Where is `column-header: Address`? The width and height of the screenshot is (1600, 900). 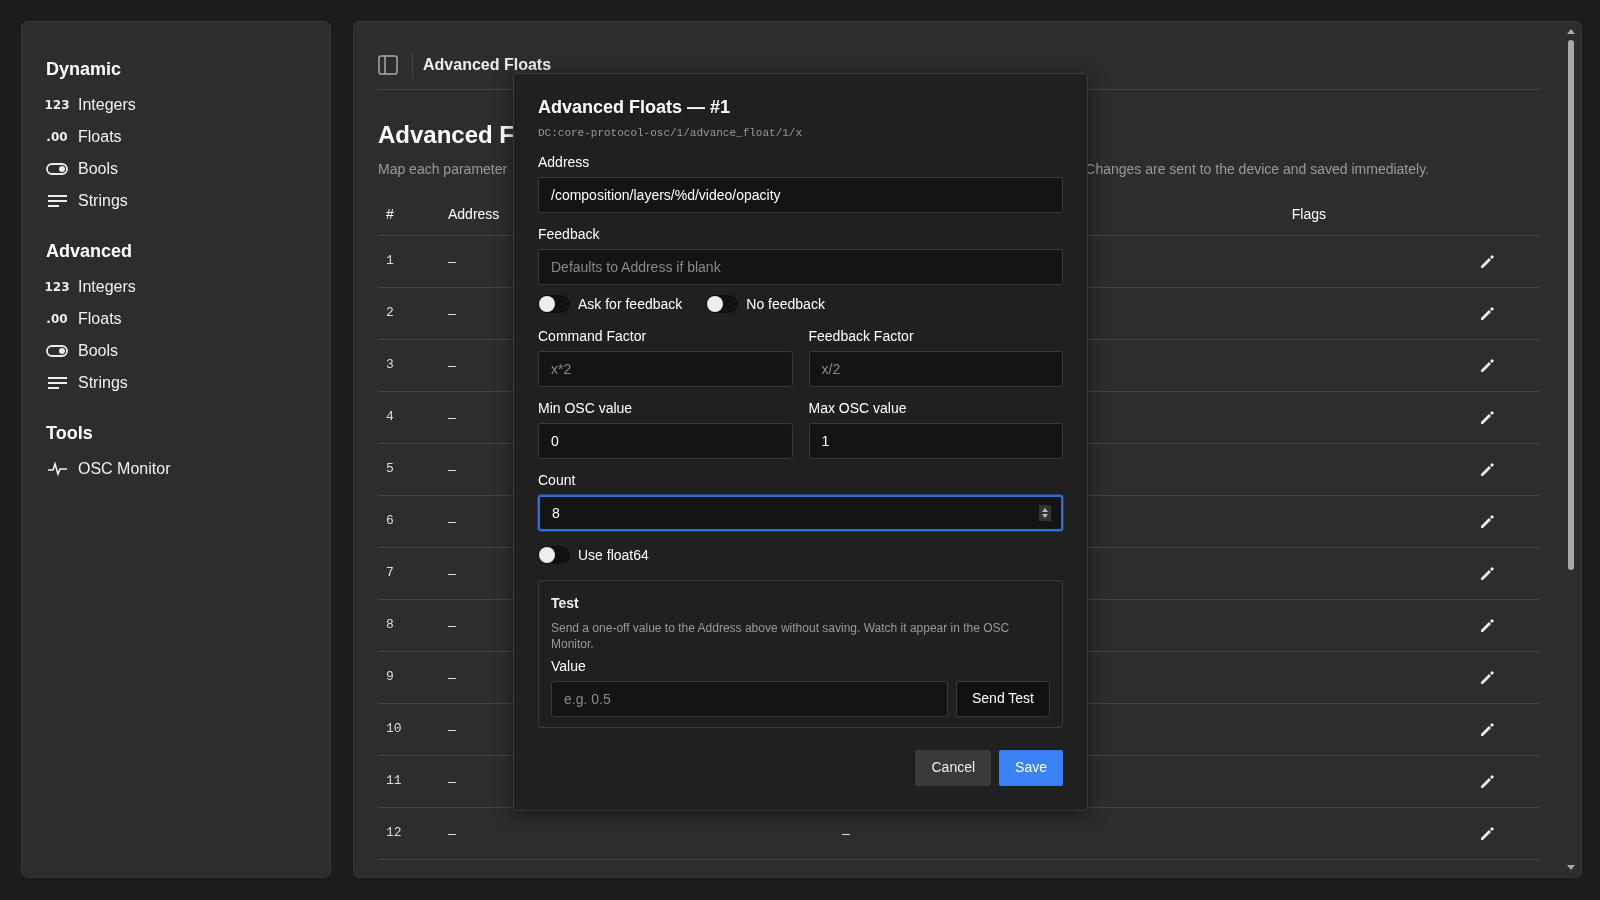
column-header: Address is located at coordinates (474, 213).